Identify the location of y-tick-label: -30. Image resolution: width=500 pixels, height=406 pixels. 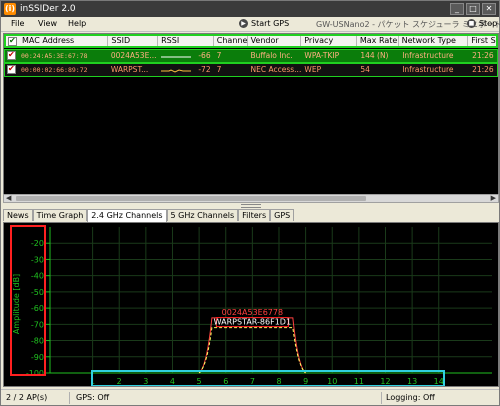
(37, 259).